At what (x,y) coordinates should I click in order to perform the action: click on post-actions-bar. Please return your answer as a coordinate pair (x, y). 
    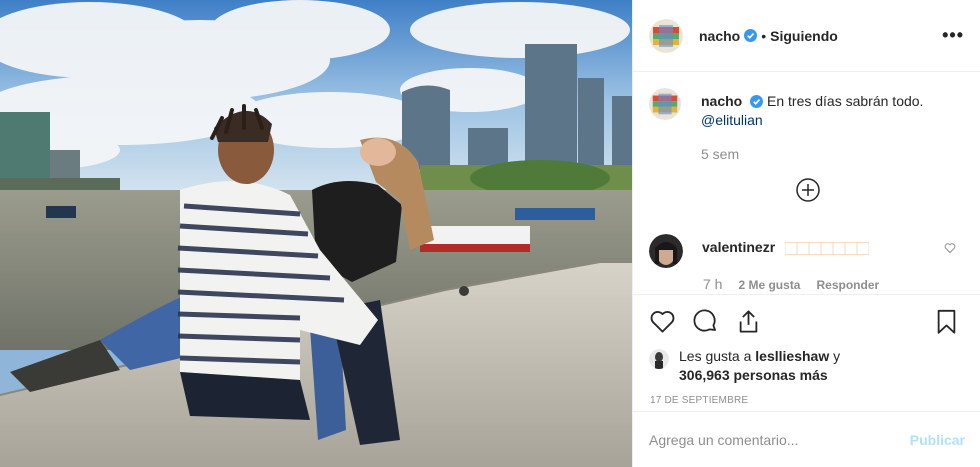
    Looking at the image, I should click on (806, 321).